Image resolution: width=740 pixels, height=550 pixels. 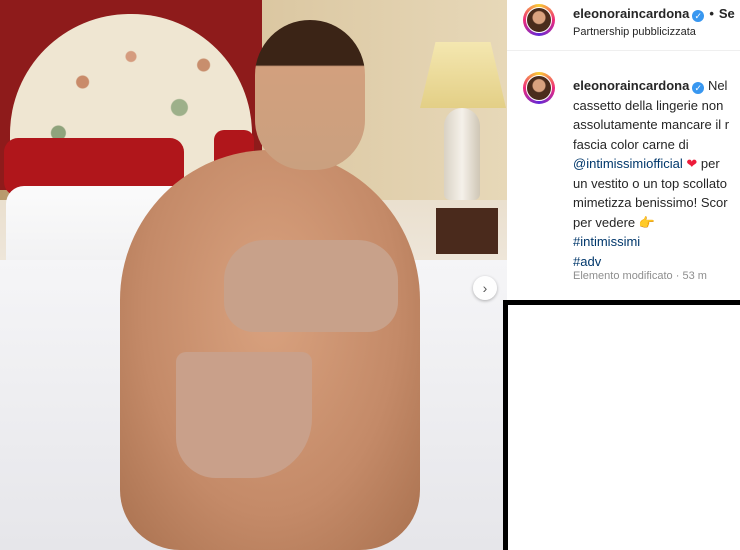 I want to click on caption-line-3: assolutamente mancare il r, so click(x=651, y=124).